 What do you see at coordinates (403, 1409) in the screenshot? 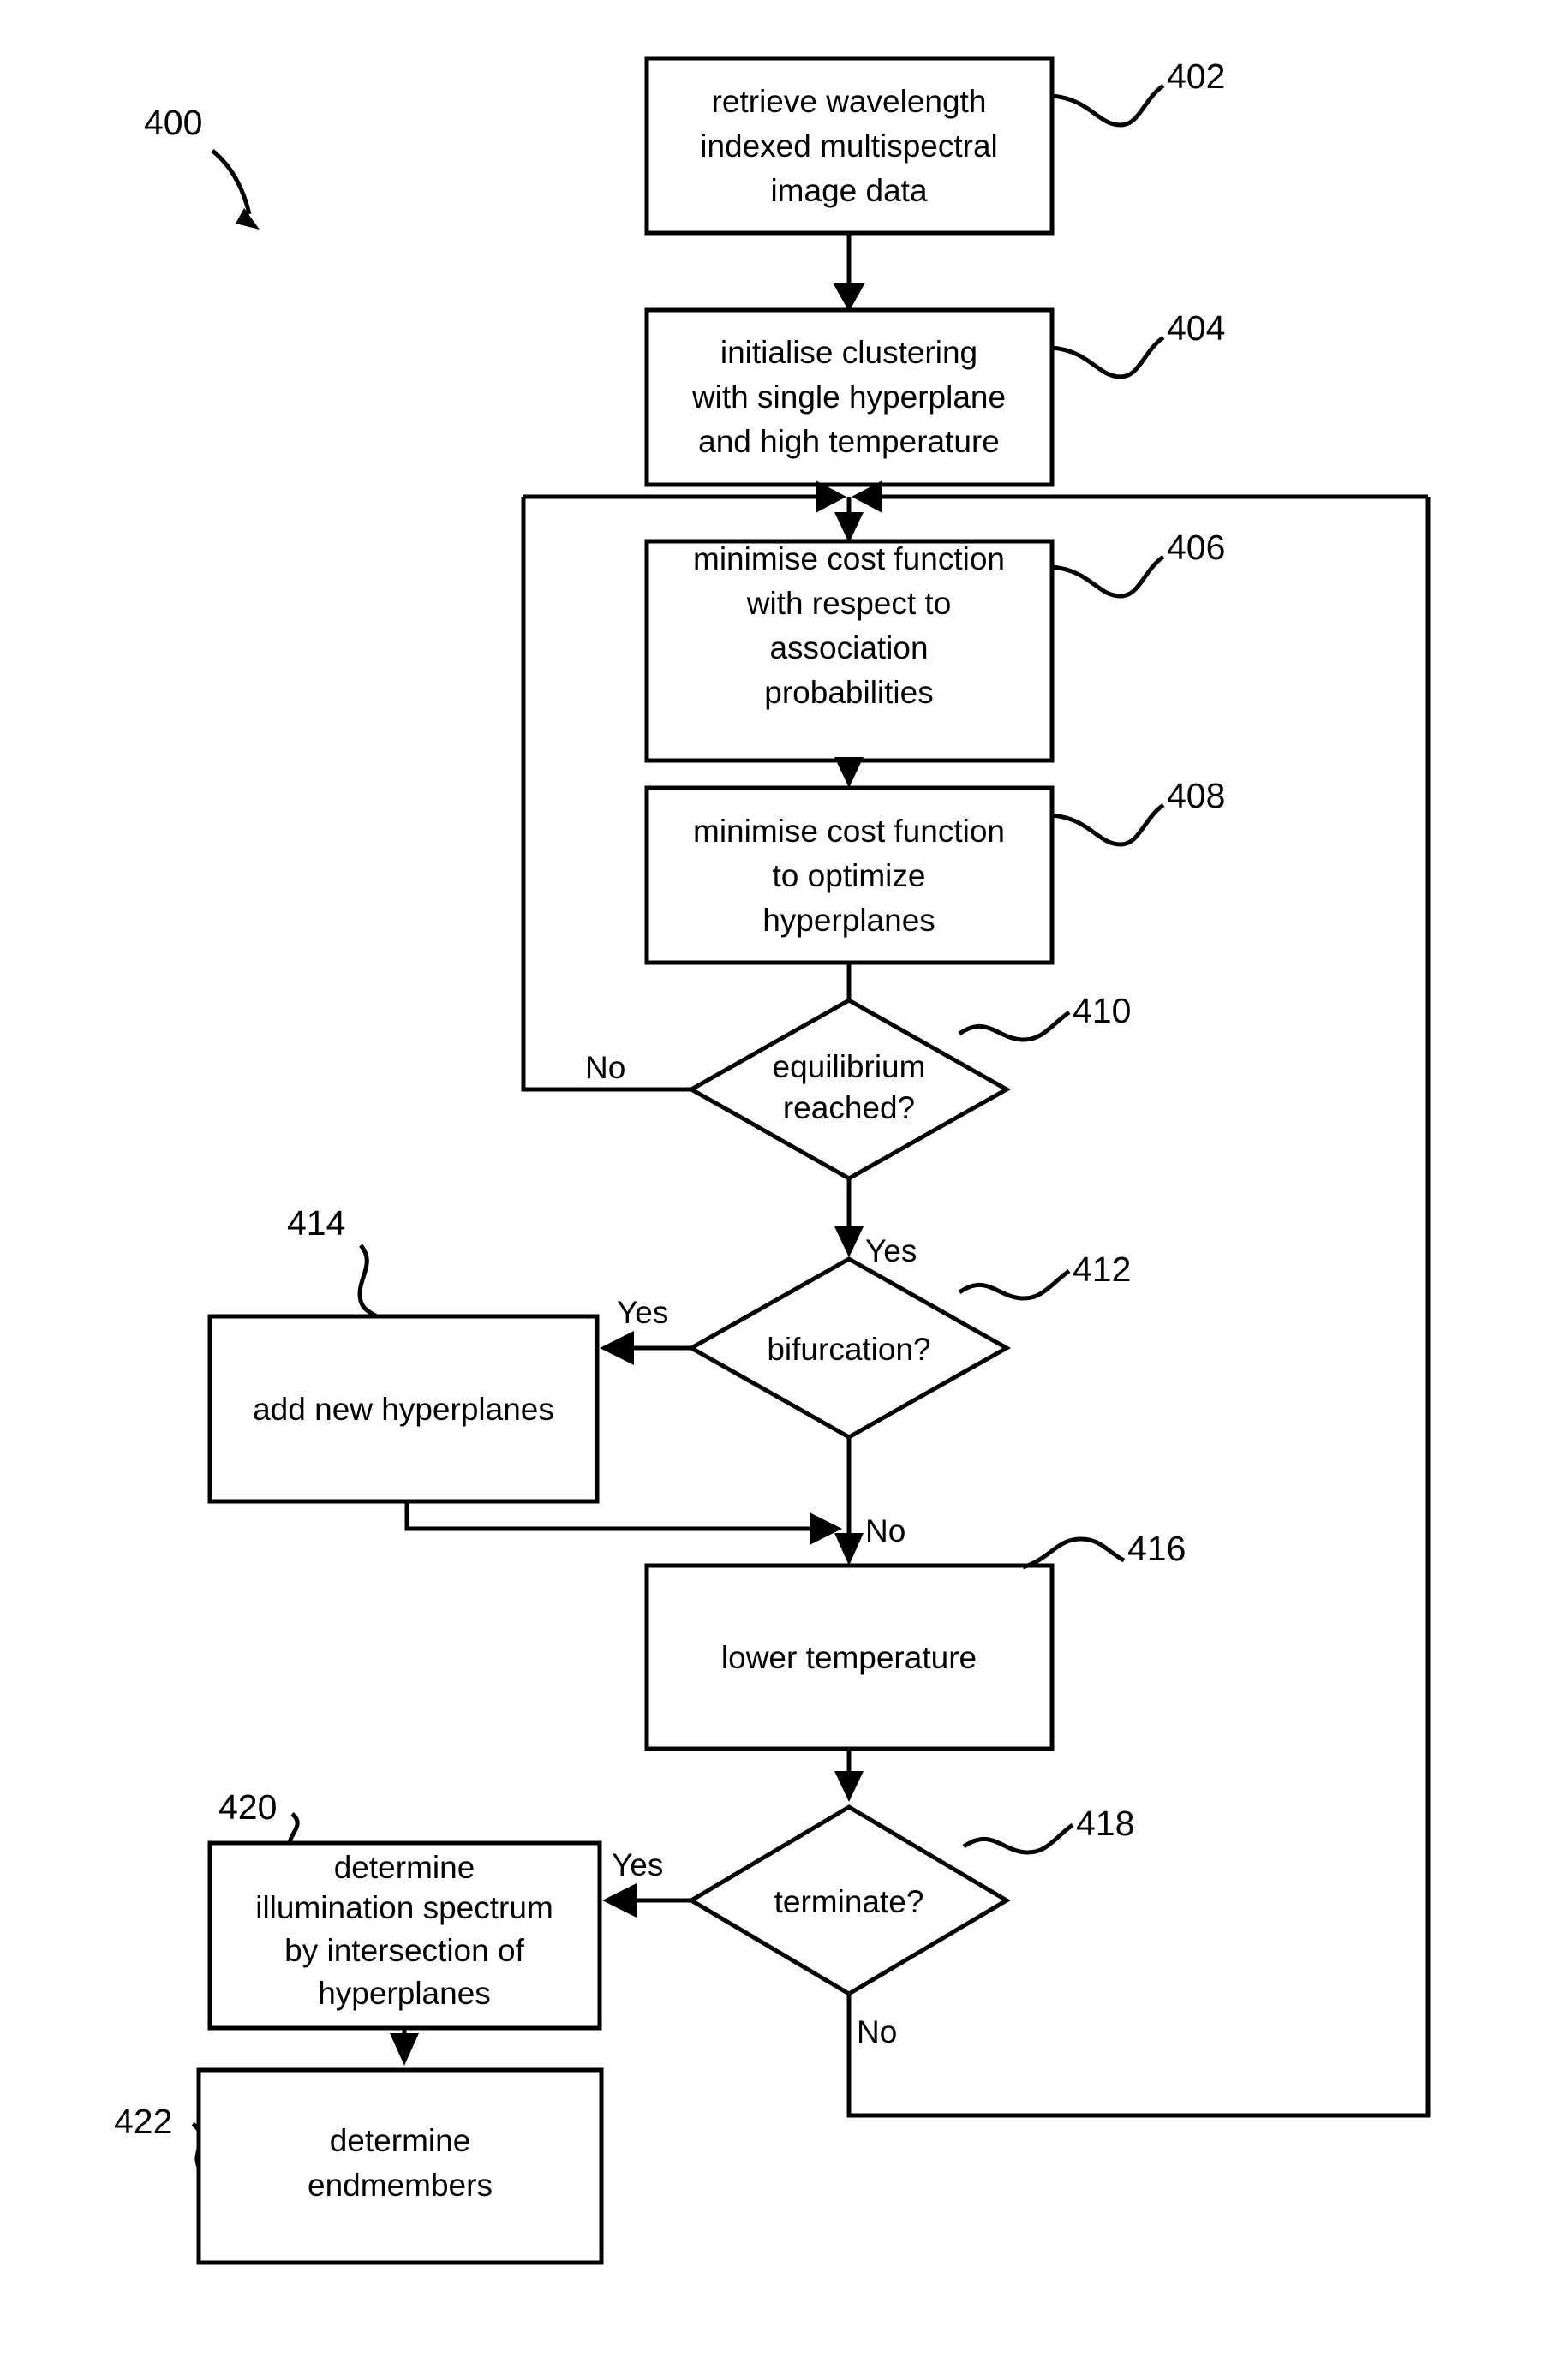
I see `node-414-line-0: add new hyperplanes` at bounding box center [403, 1409].